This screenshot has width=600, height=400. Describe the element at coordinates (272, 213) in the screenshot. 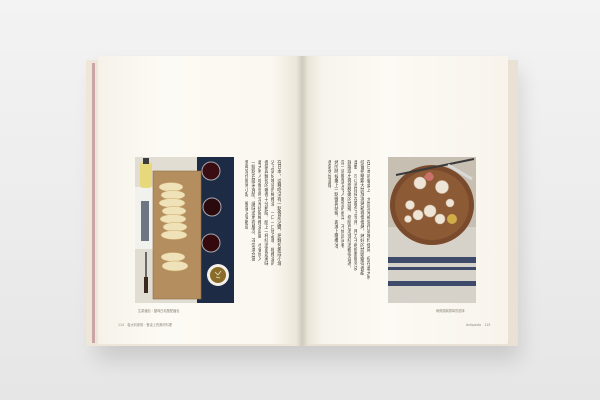

I see `text-line: 沾上調好味道的橄欖油，一口一口地品嚐。橄欖油的` at that location.